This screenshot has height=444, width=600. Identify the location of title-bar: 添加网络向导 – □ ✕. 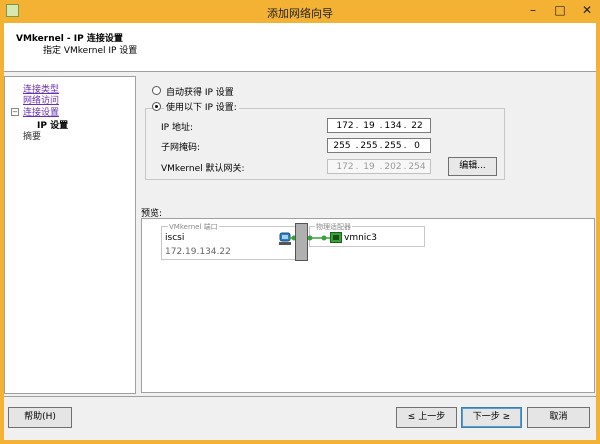
(300, 11).